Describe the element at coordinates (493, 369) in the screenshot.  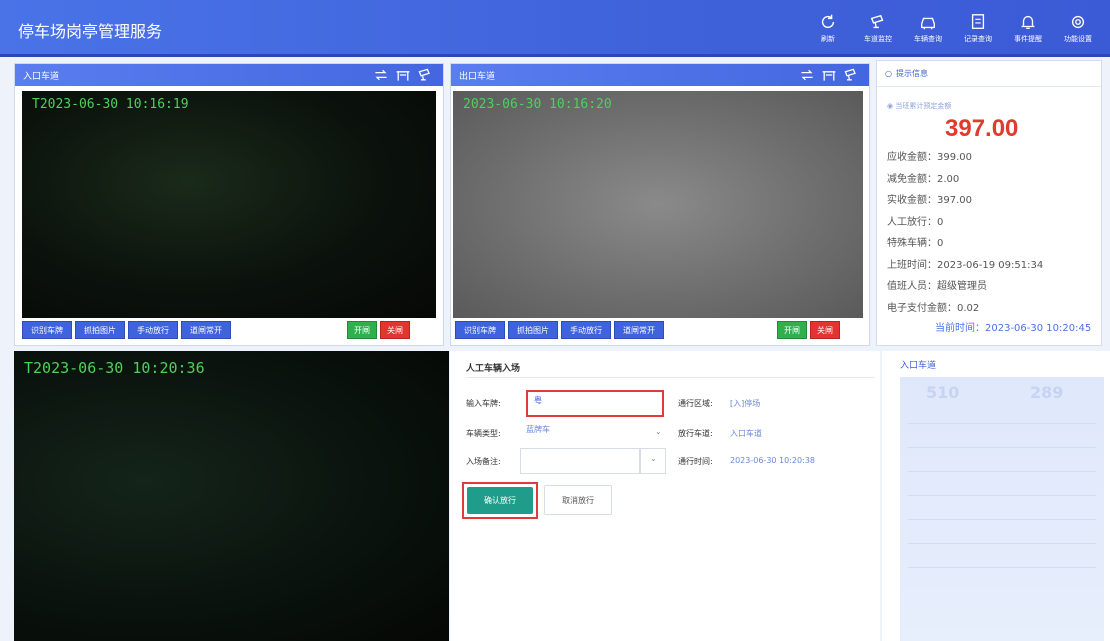
I see `form-title: 人工车辆入场` at that location.